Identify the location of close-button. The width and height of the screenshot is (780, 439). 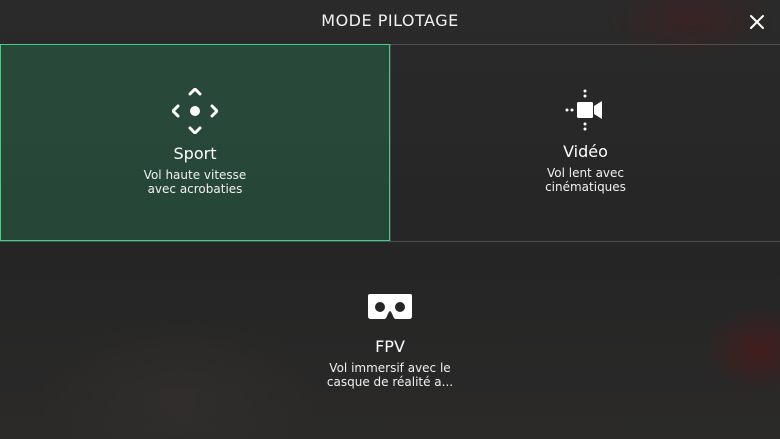
(757, 22).